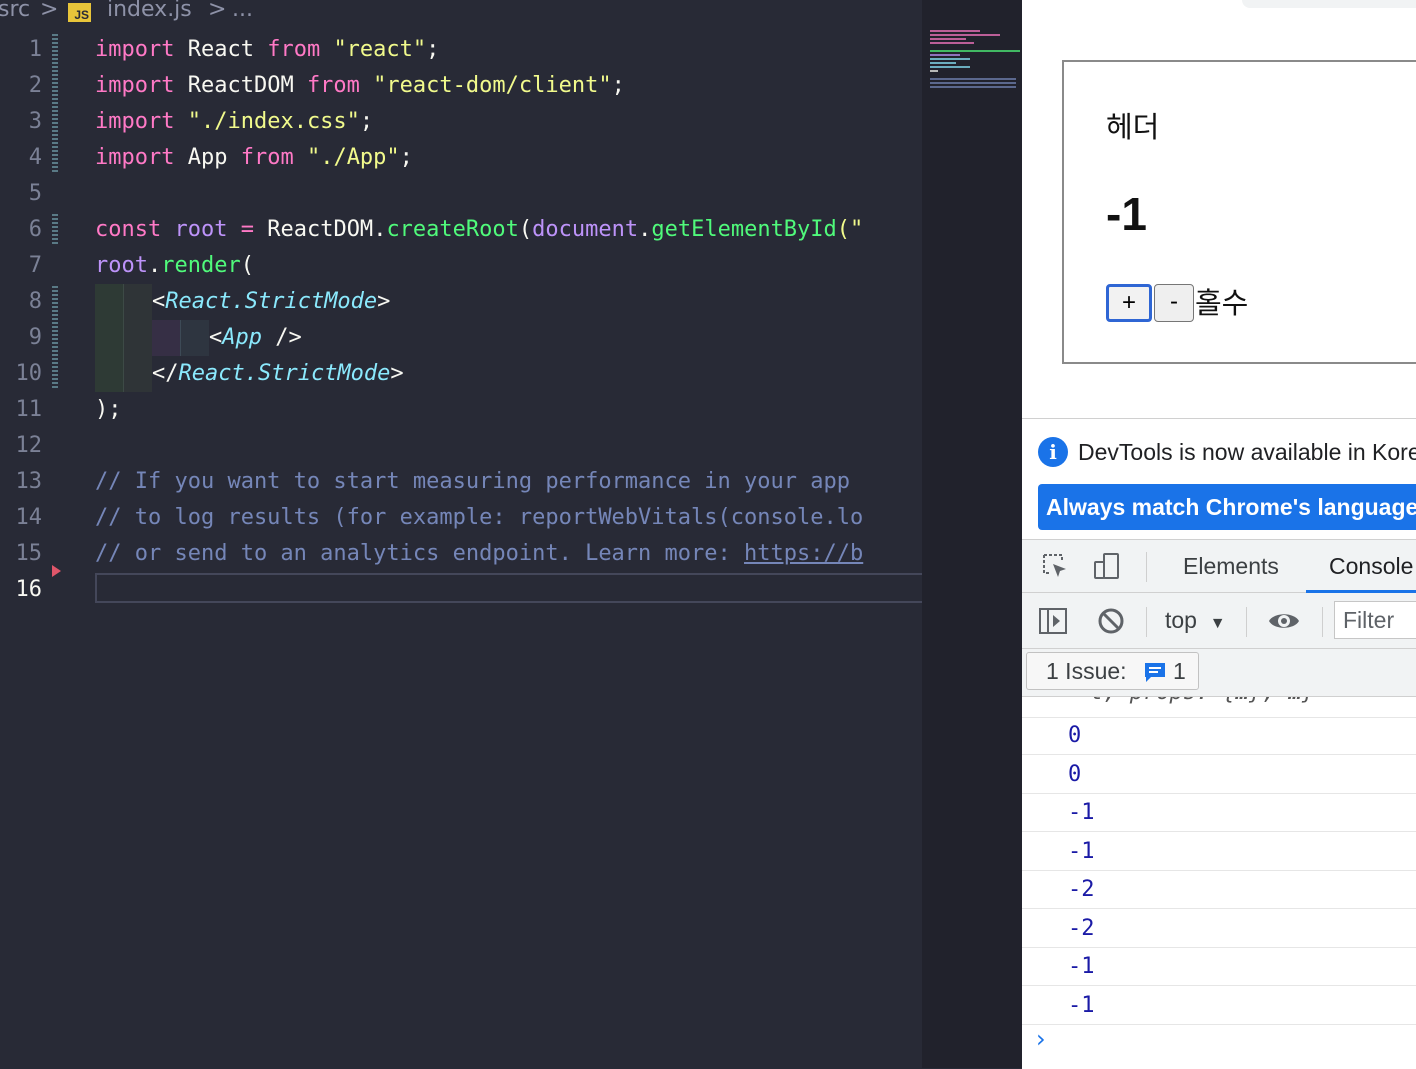 The image size is (1416, 1069). What do you see at coordinates (201, 265) in the screenshot?
I see `code-token: render` at bounding box center [201, 265].